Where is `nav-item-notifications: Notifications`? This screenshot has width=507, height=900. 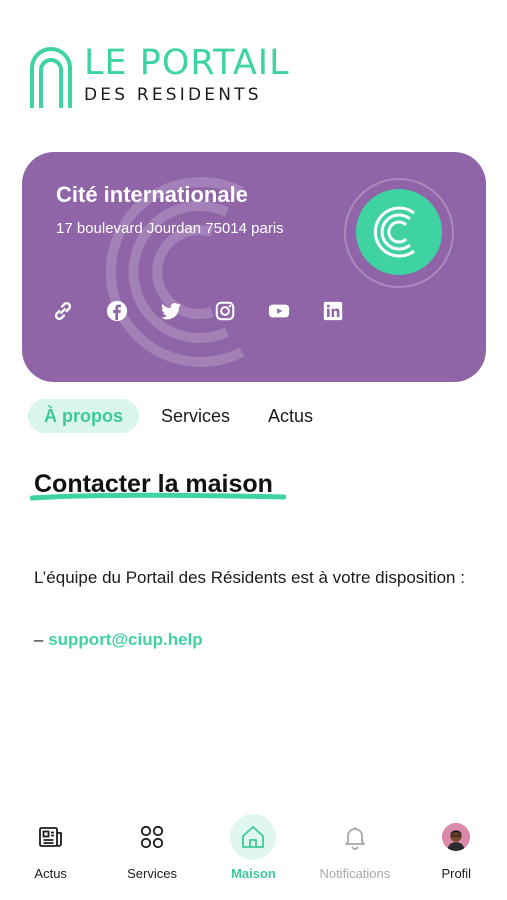
nav-item-notifications: Notifications is located at coordinates (354, 854).